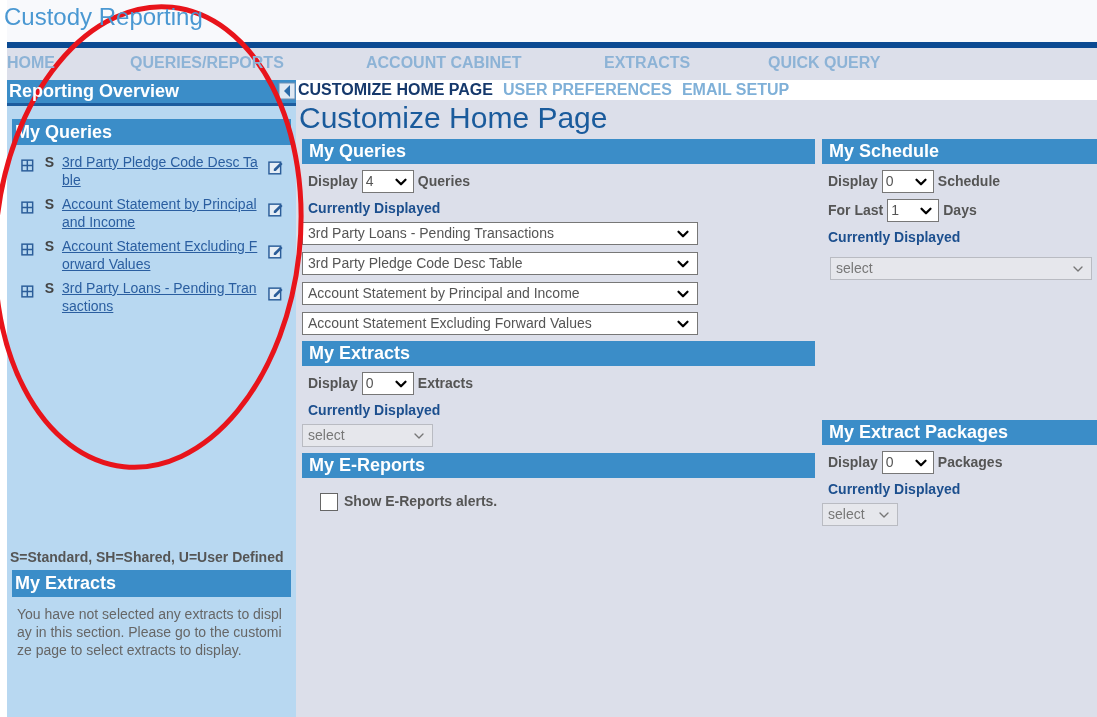  I want to click on panel-header: My Extracts, so click(558, 353).